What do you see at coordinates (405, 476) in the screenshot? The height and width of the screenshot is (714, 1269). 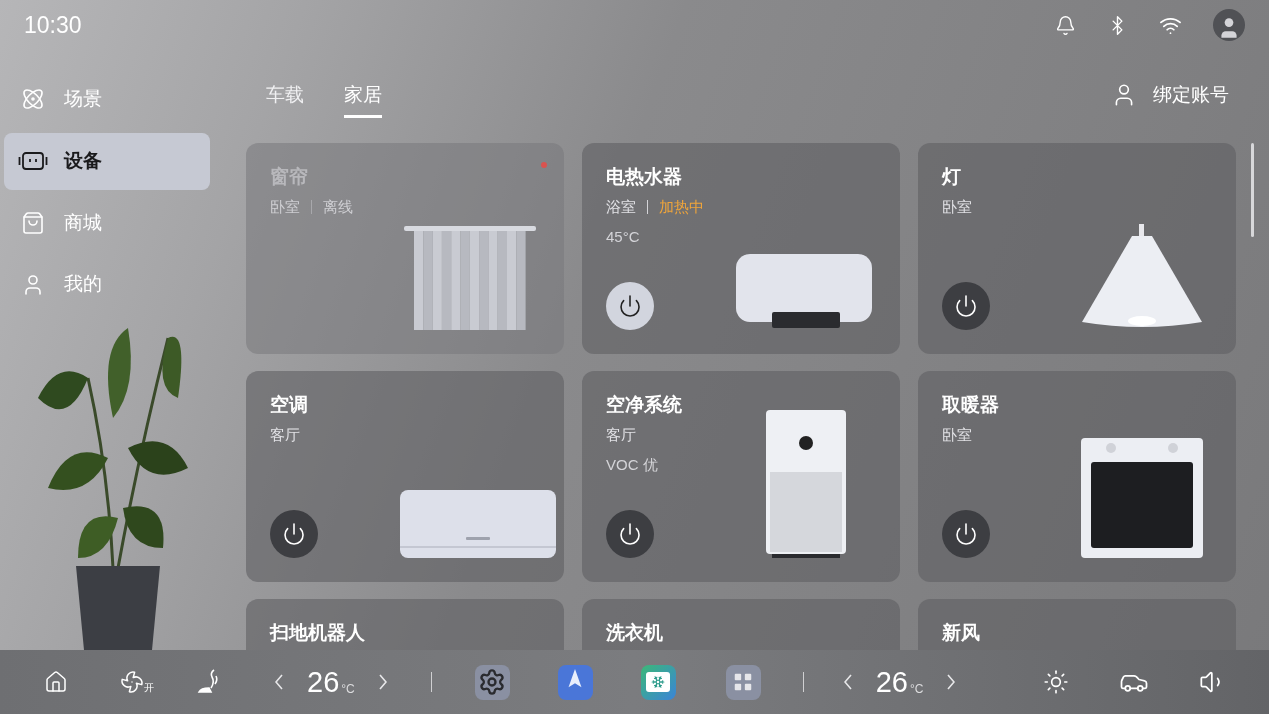 I see `device-card: 空调 客厅` at bounding box center [405, 476].